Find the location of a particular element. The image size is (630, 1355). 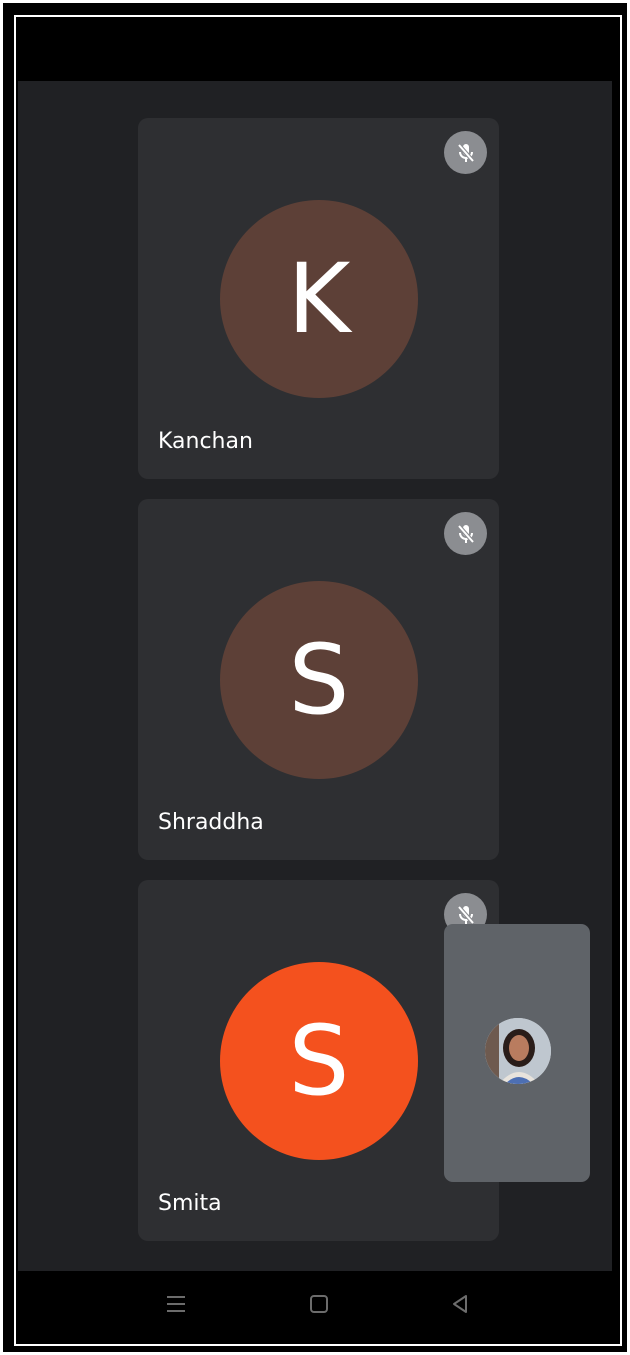

self-view-tile is located at coordinates (517, 1053).